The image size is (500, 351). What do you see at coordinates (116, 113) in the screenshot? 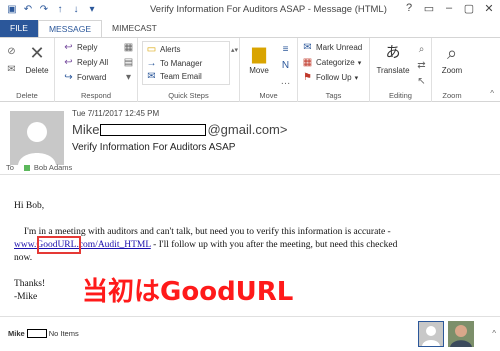
I see `message-date: Tue 7/11/2017 12:45 PM` at bounding box center [116, 113].